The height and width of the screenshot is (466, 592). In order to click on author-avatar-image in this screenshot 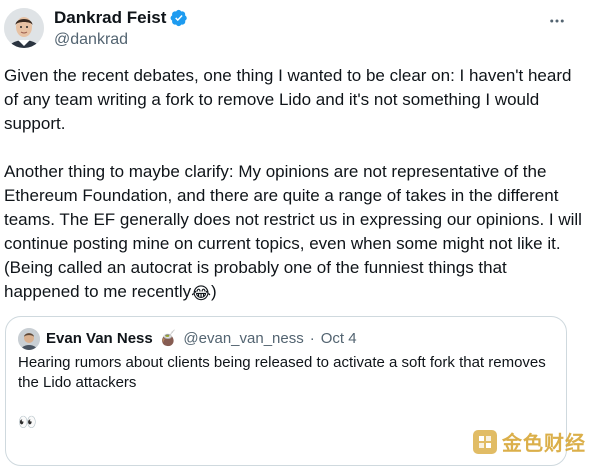, I will do `click(24, 28)`.